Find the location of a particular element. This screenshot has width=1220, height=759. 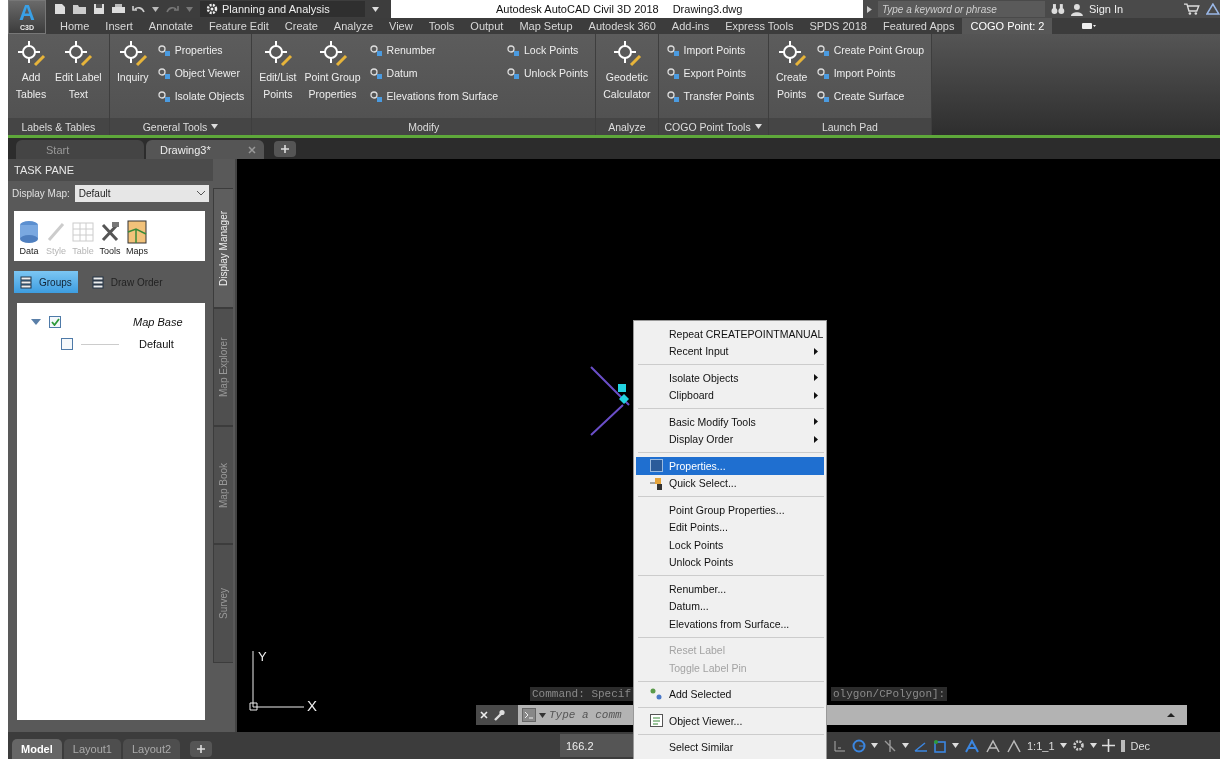

file-name: Drawing3.dwg is located at coordinates (707, 9).